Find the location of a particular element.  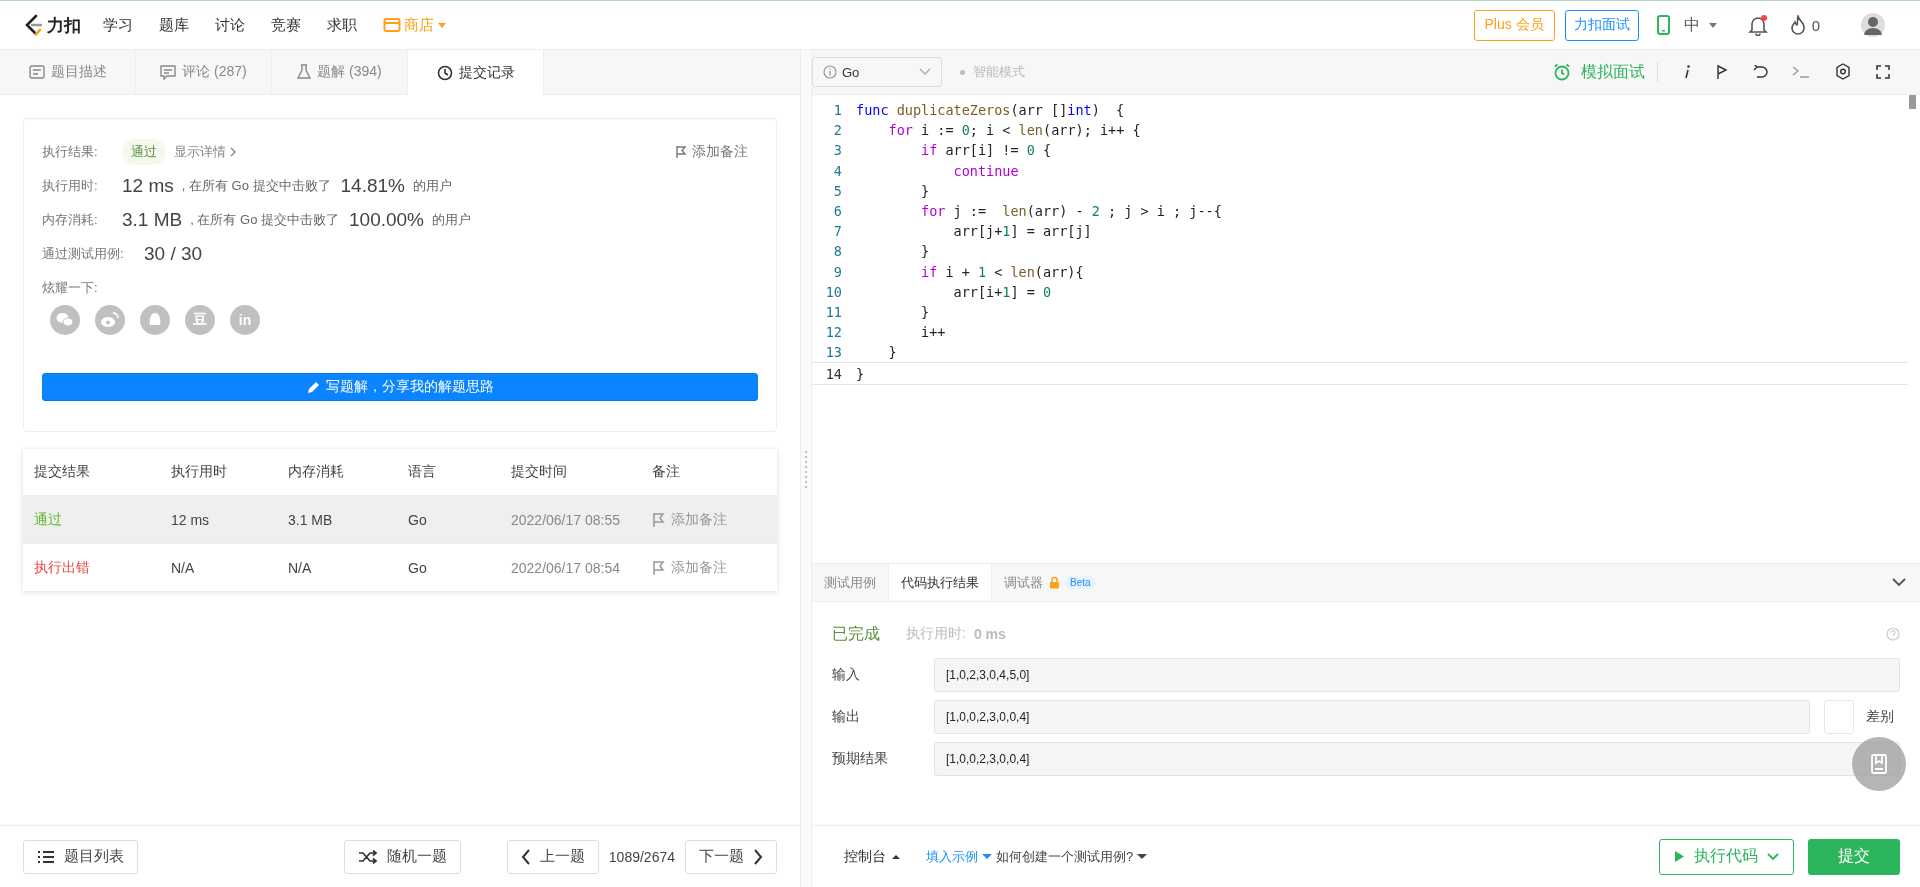

field-label: 预期结果 is located at coordinates (860, 759).